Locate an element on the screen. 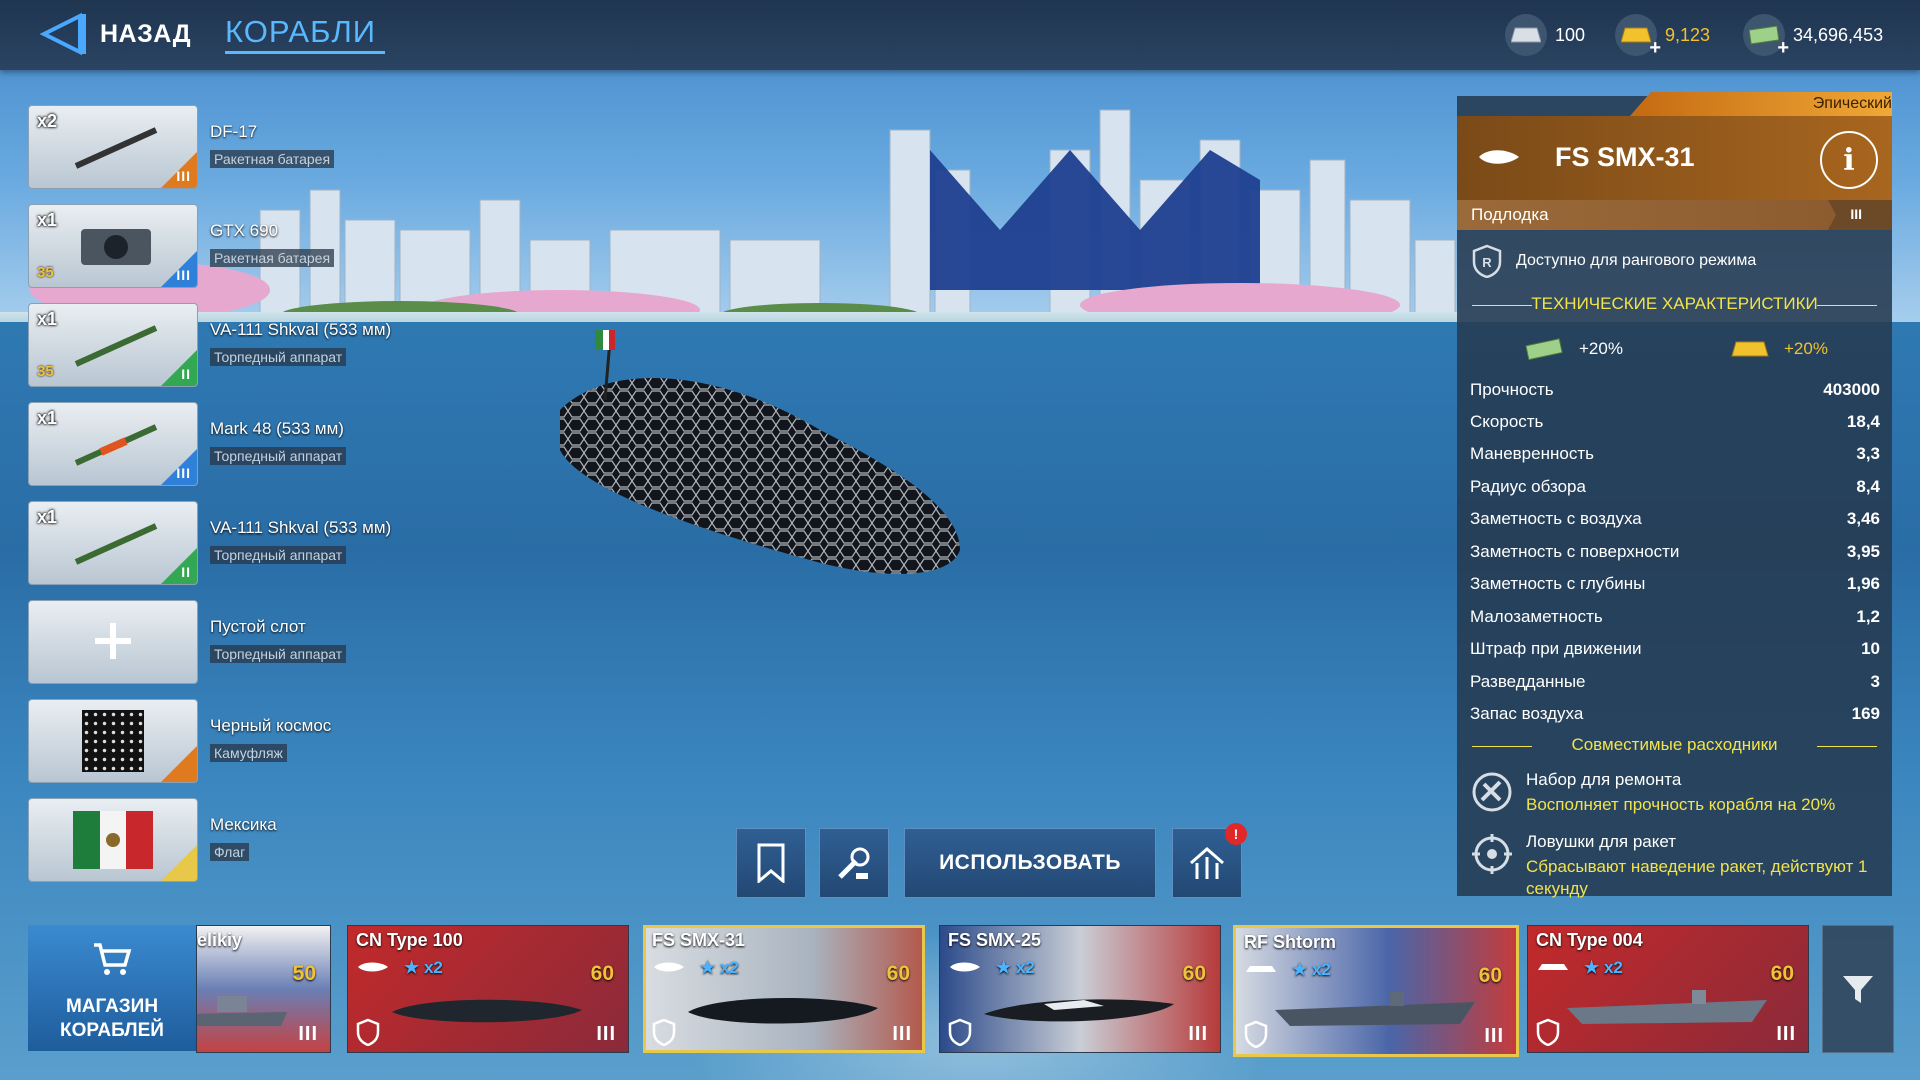  equipment-slot-shkval-2: x1 II is located at coordinates (113, 543).